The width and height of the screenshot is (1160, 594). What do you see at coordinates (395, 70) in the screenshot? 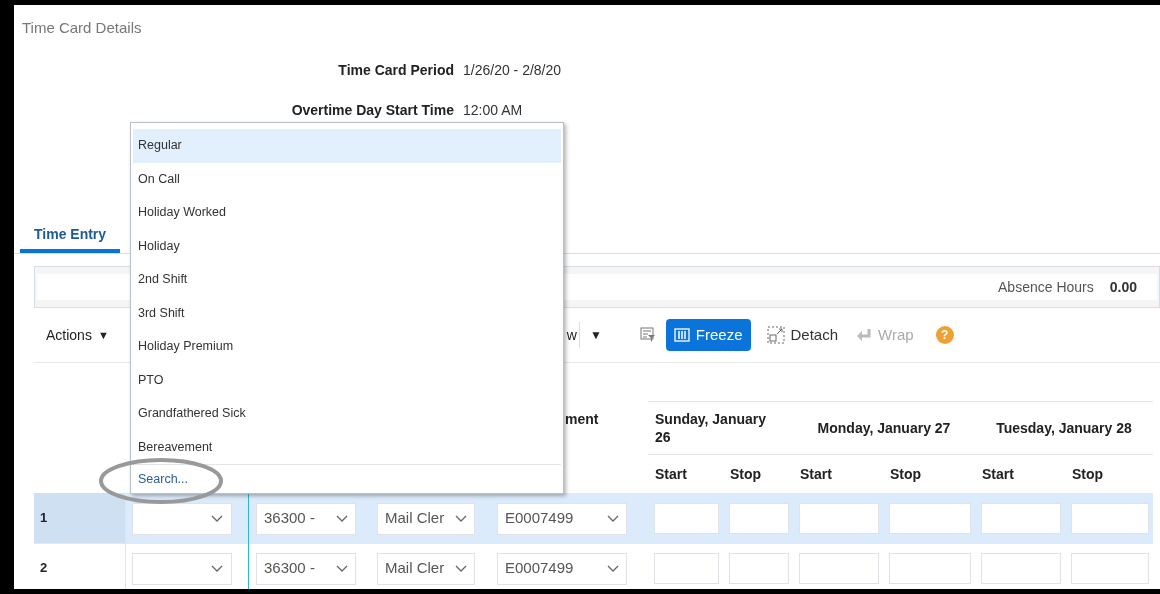
I see `field-label: Time Card Period` at bounding box center [395, 70].